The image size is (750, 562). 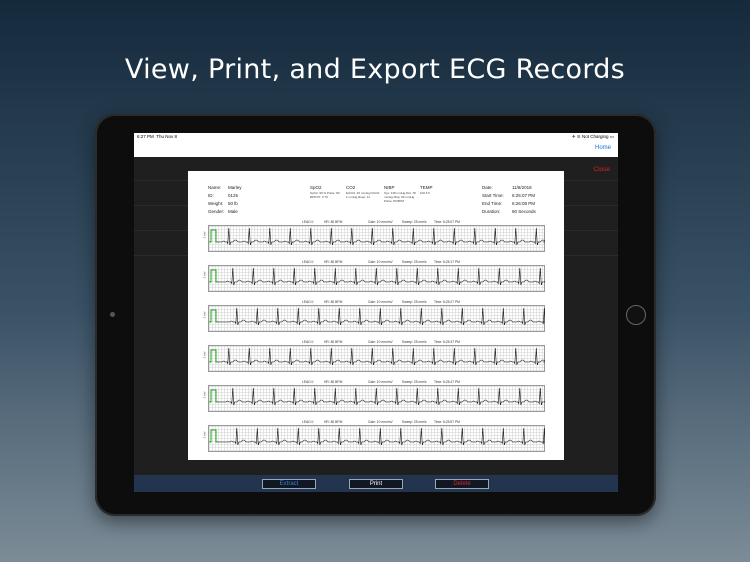 What do you see at coordinates (447, 342) in the screenshot?
I see `strip-time: Time: 6:25:37 PM` at bounding box center [447, 342].